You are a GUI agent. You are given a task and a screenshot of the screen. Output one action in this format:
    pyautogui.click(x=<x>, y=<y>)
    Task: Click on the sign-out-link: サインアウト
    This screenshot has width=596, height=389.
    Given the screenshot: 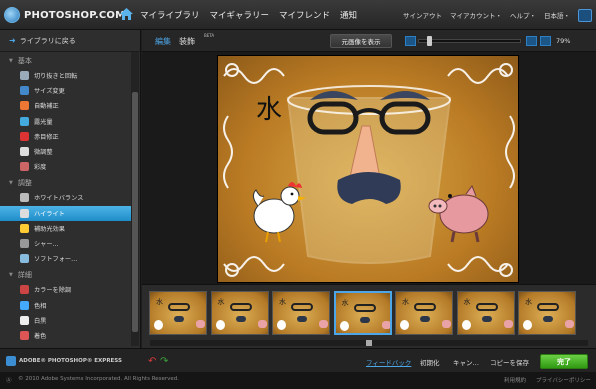 What is the action you would take?
    pyautogui.click(x=422, y=15)
    